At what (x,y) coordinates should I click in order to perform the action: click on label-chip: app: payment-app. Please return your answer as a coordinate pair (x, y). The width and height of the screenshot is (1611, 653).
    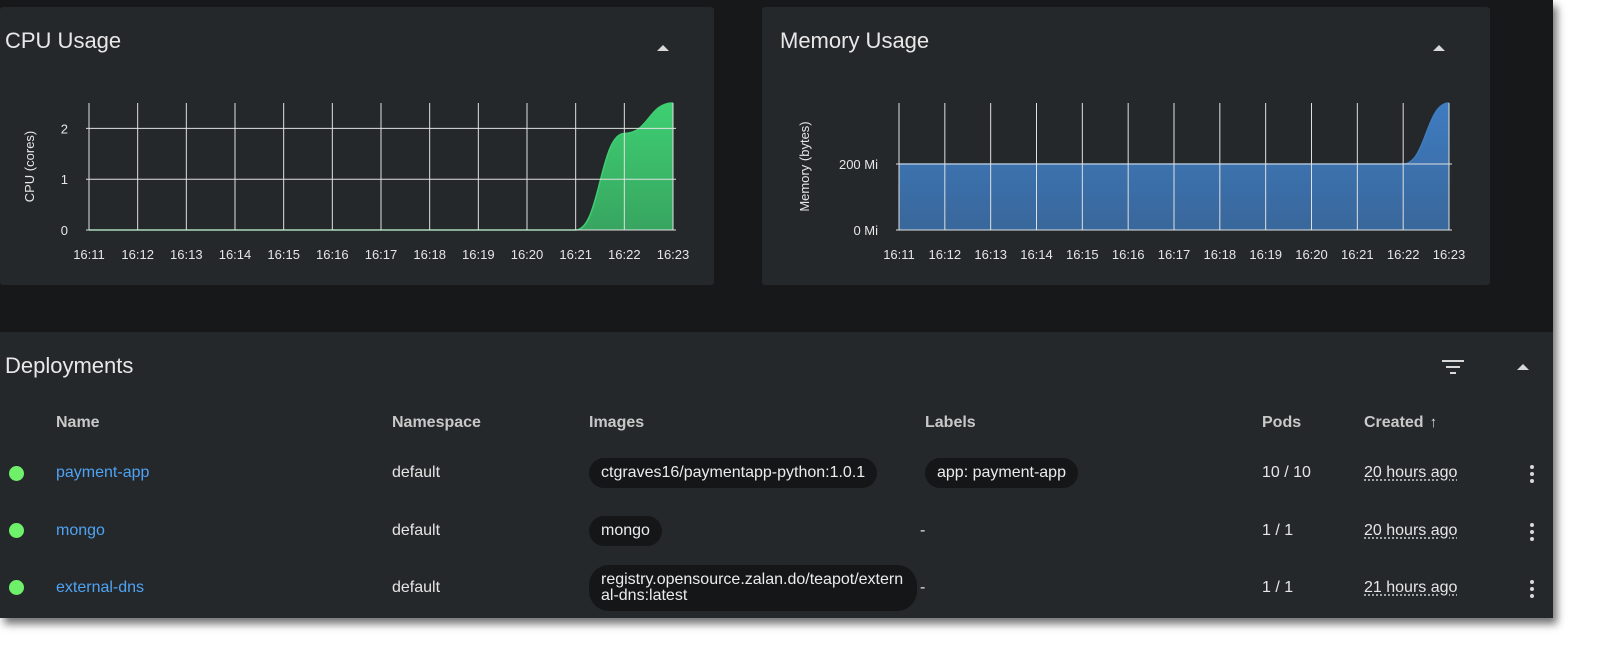
    Looking at the image, I should click on (1001, 473).